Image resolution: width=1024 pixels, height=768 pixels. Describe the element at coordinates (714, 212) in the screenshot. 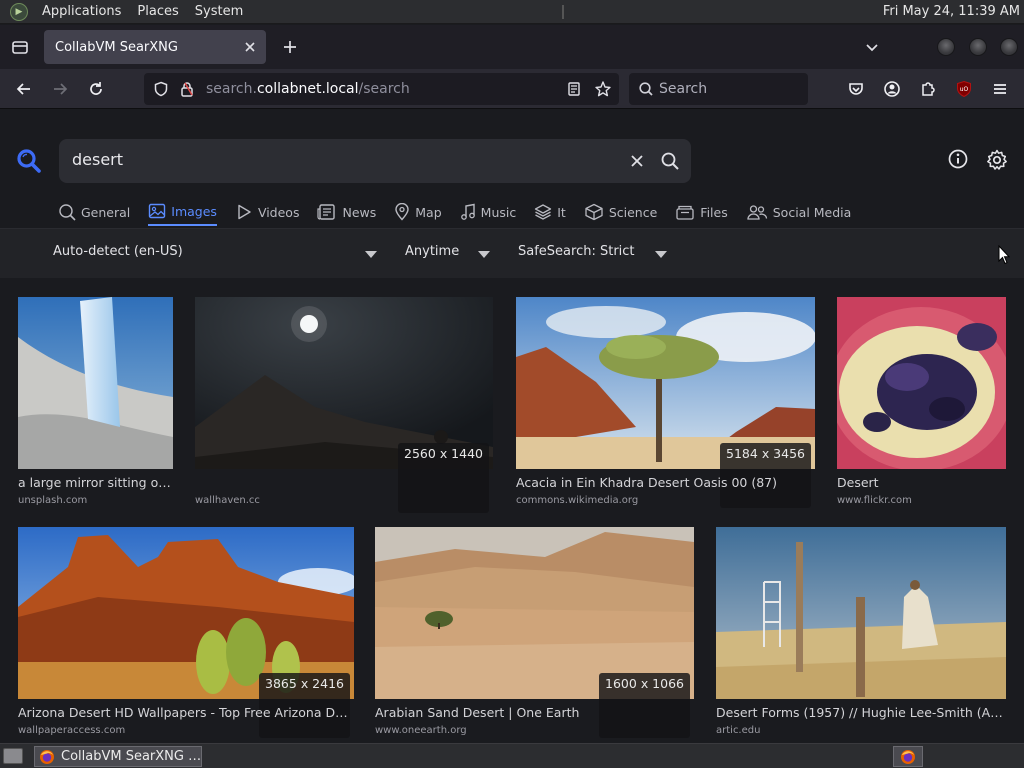

I see `category-label: Files` at that location.